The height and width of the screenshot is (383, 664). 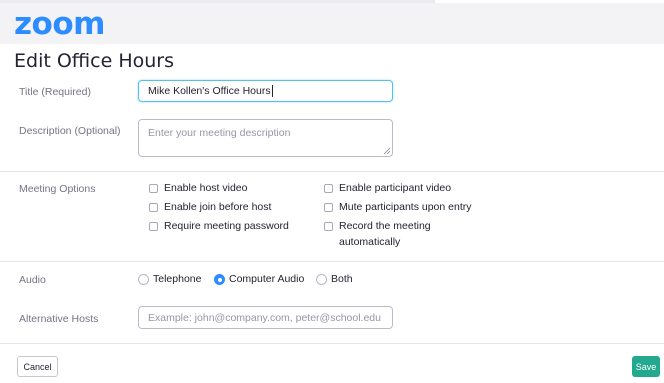 What do you see at coordinates (321, 279) in the screenshot?
I see `both-radio` at bounding box center [321, 279].